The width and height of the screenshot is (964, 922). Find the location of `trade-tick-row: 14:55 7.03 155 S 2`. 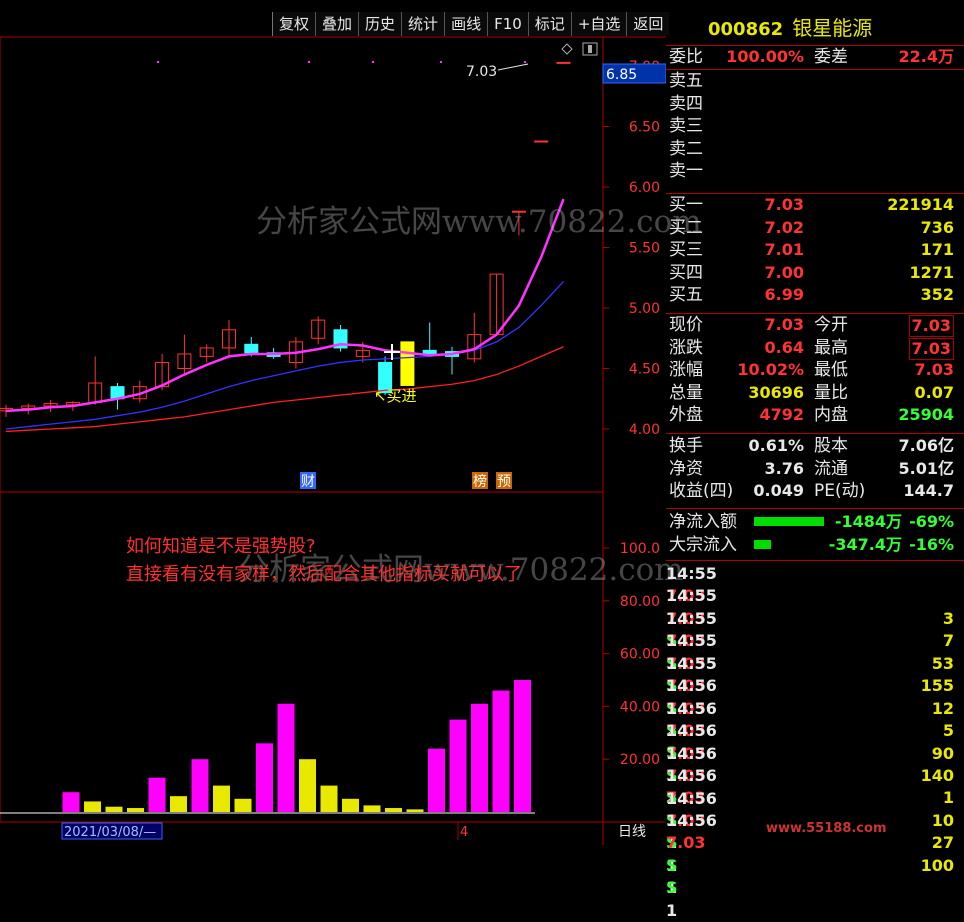

trade-tick-row: 14:55 7.03 155 S 2 is located at coordinates (810, 685).